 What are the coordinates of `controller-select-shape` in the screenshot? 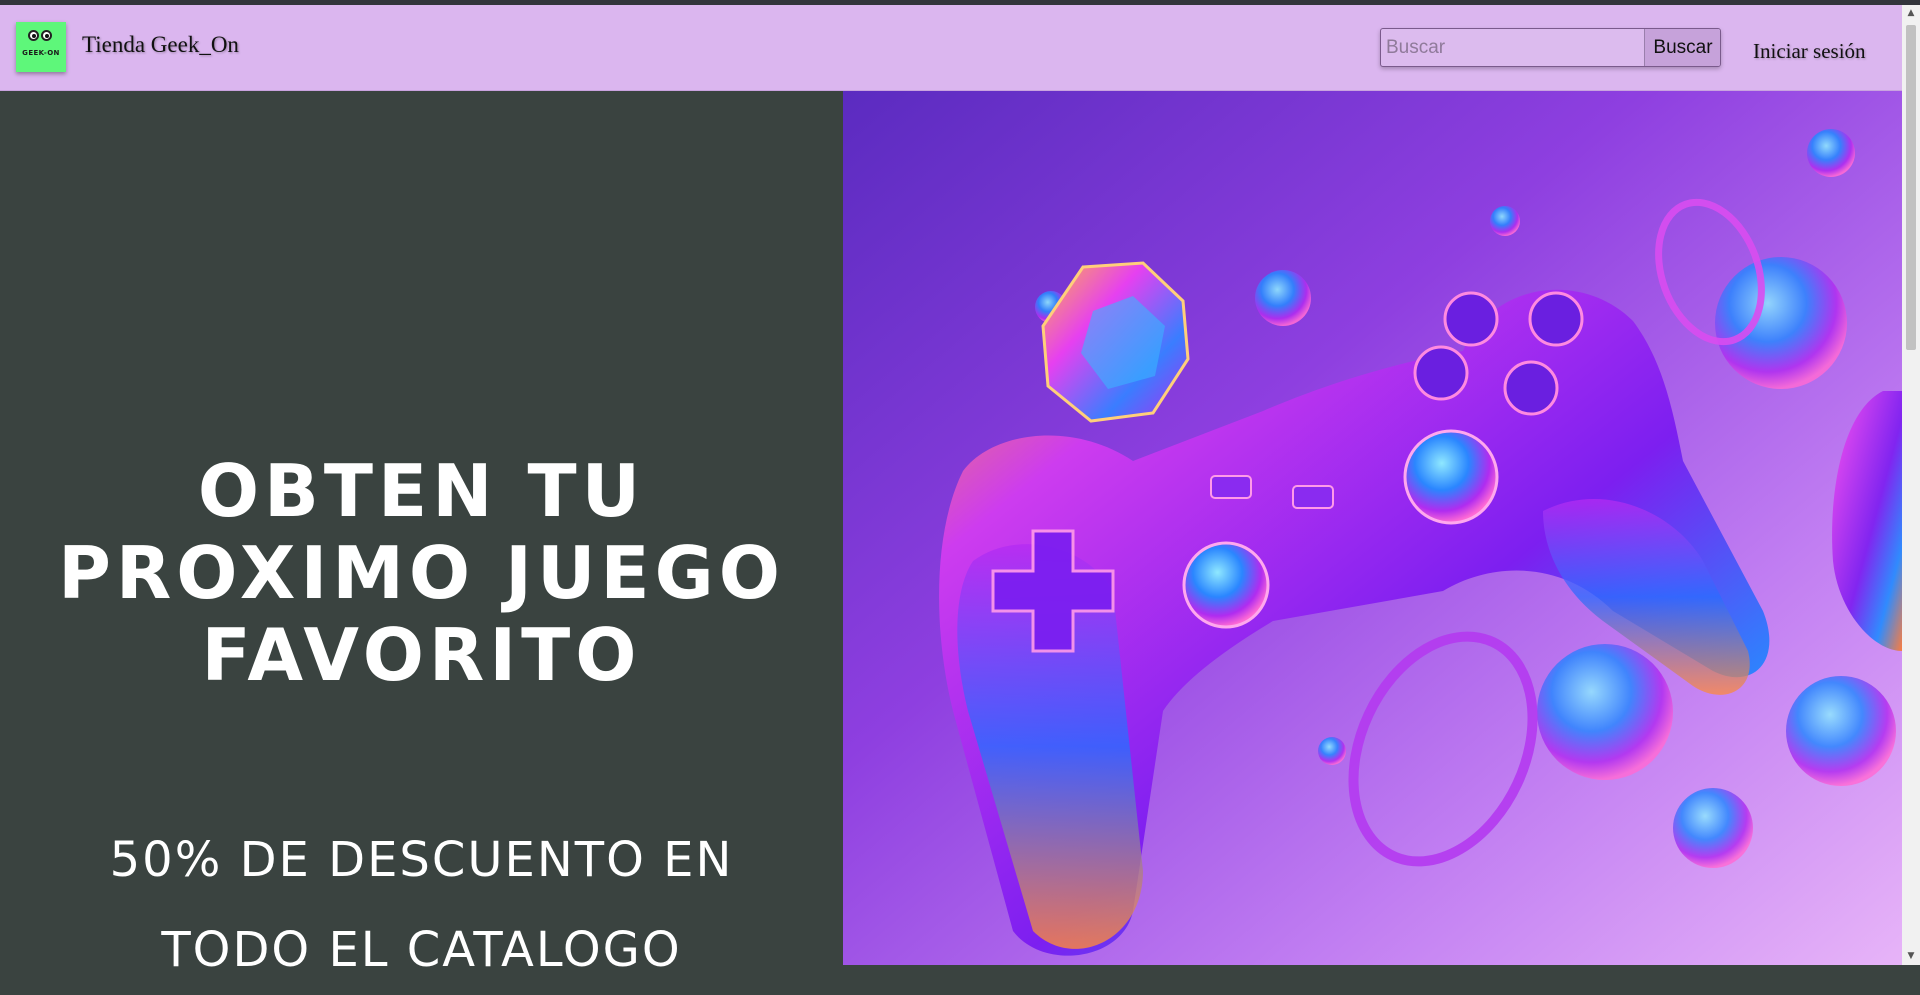 It's located at (1231, 487).